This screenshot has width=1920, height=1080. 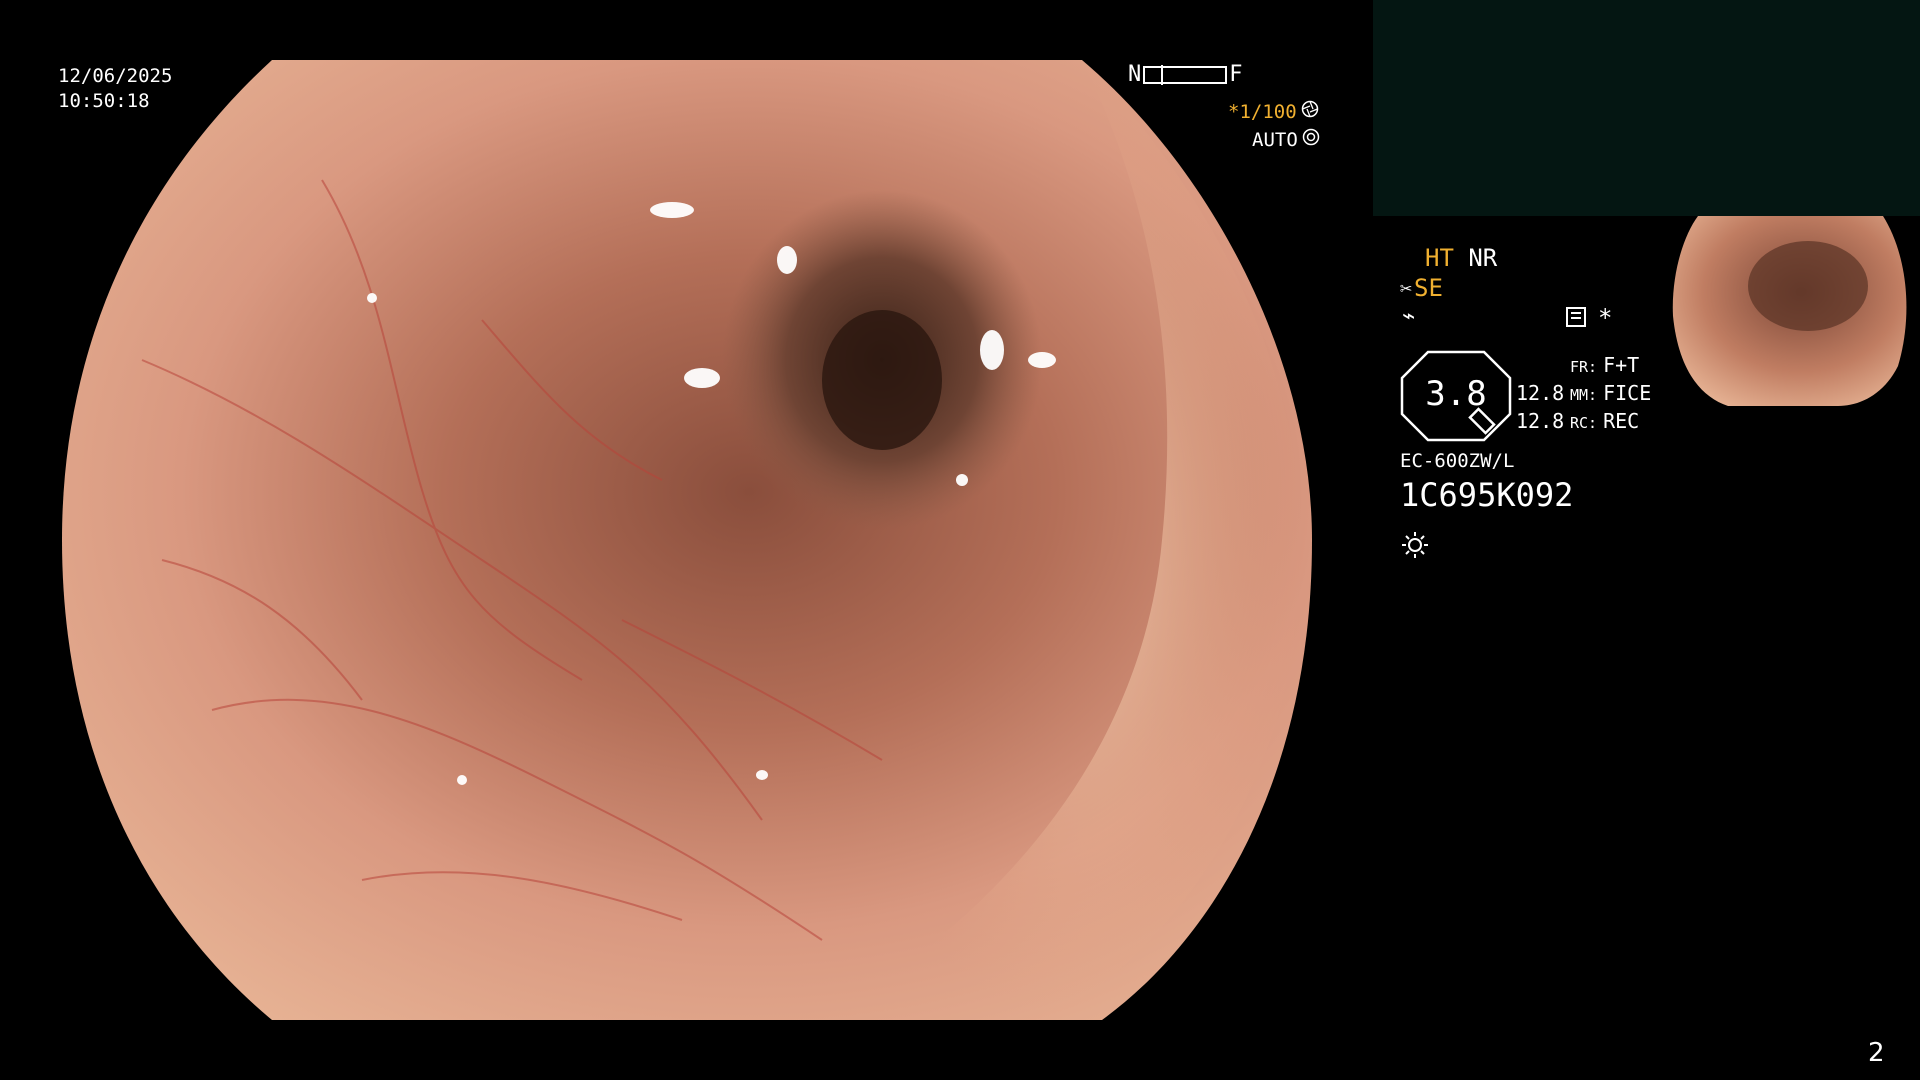 What do you see at coordinates (1275, 139) in the screenshot?
I see `auto-mode: AUTO` at bounding box center [1275, 139].